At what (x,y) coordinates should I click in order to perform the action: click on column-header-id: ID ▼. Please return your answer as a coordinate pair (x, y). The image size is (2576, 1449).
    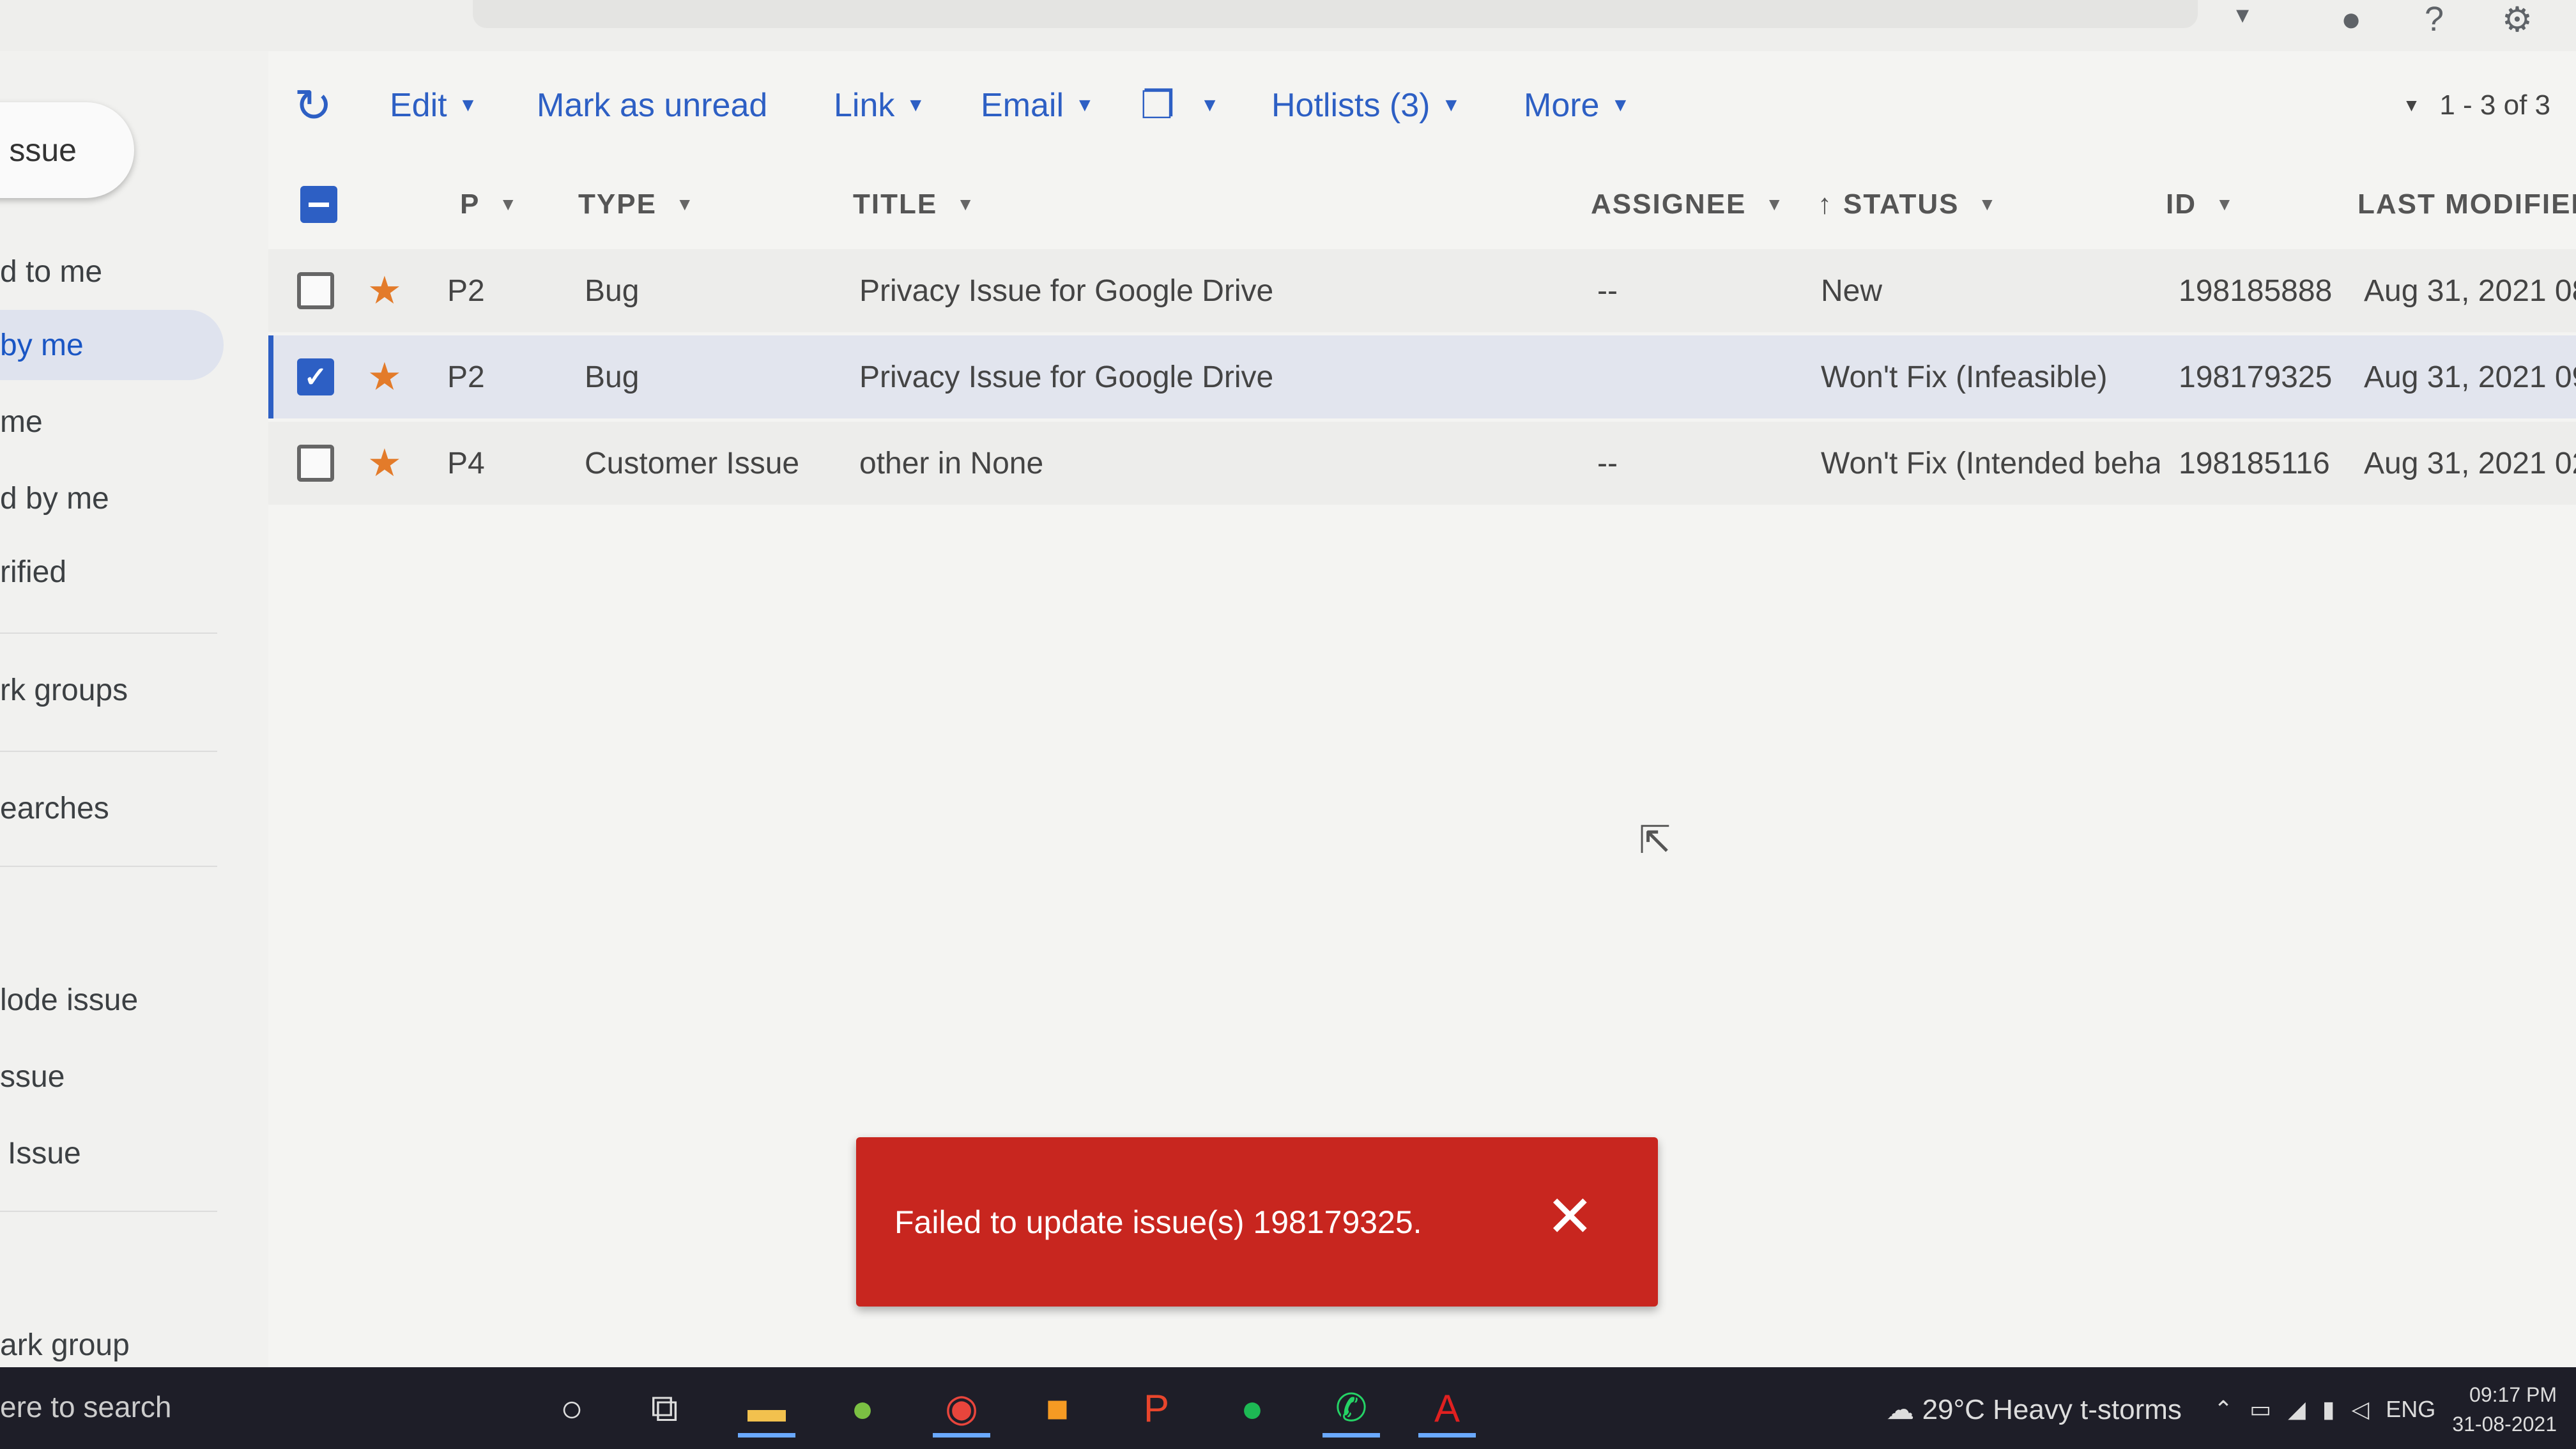
    Looking at the image, I should click on (2200, 204).